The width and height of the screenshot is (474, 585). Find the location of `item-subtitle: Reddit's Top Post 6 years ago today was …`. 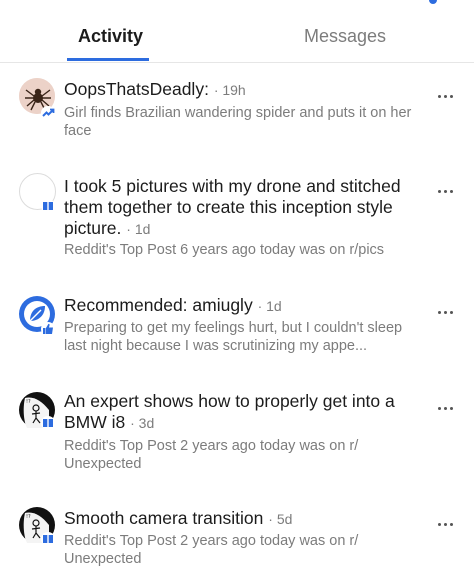

item-subtitle: Reddit's Top Post 6 years ago today was … is located at coordinates (224, 250).